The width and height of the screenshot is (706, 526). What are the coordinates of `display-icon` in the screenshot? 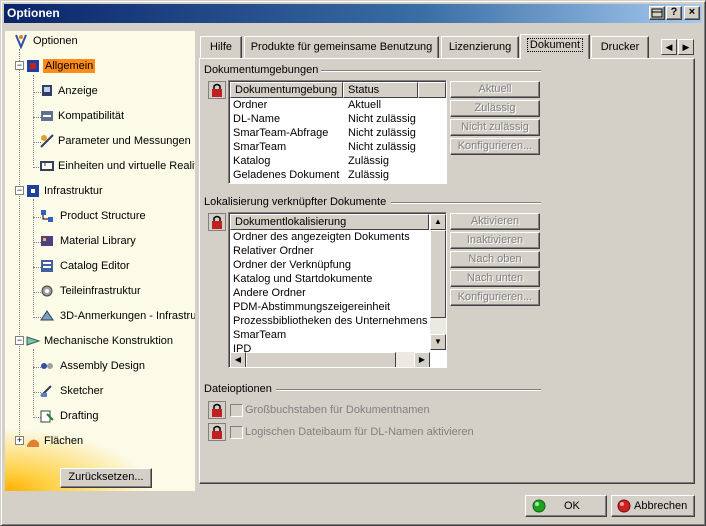 It's located at (47, 90).